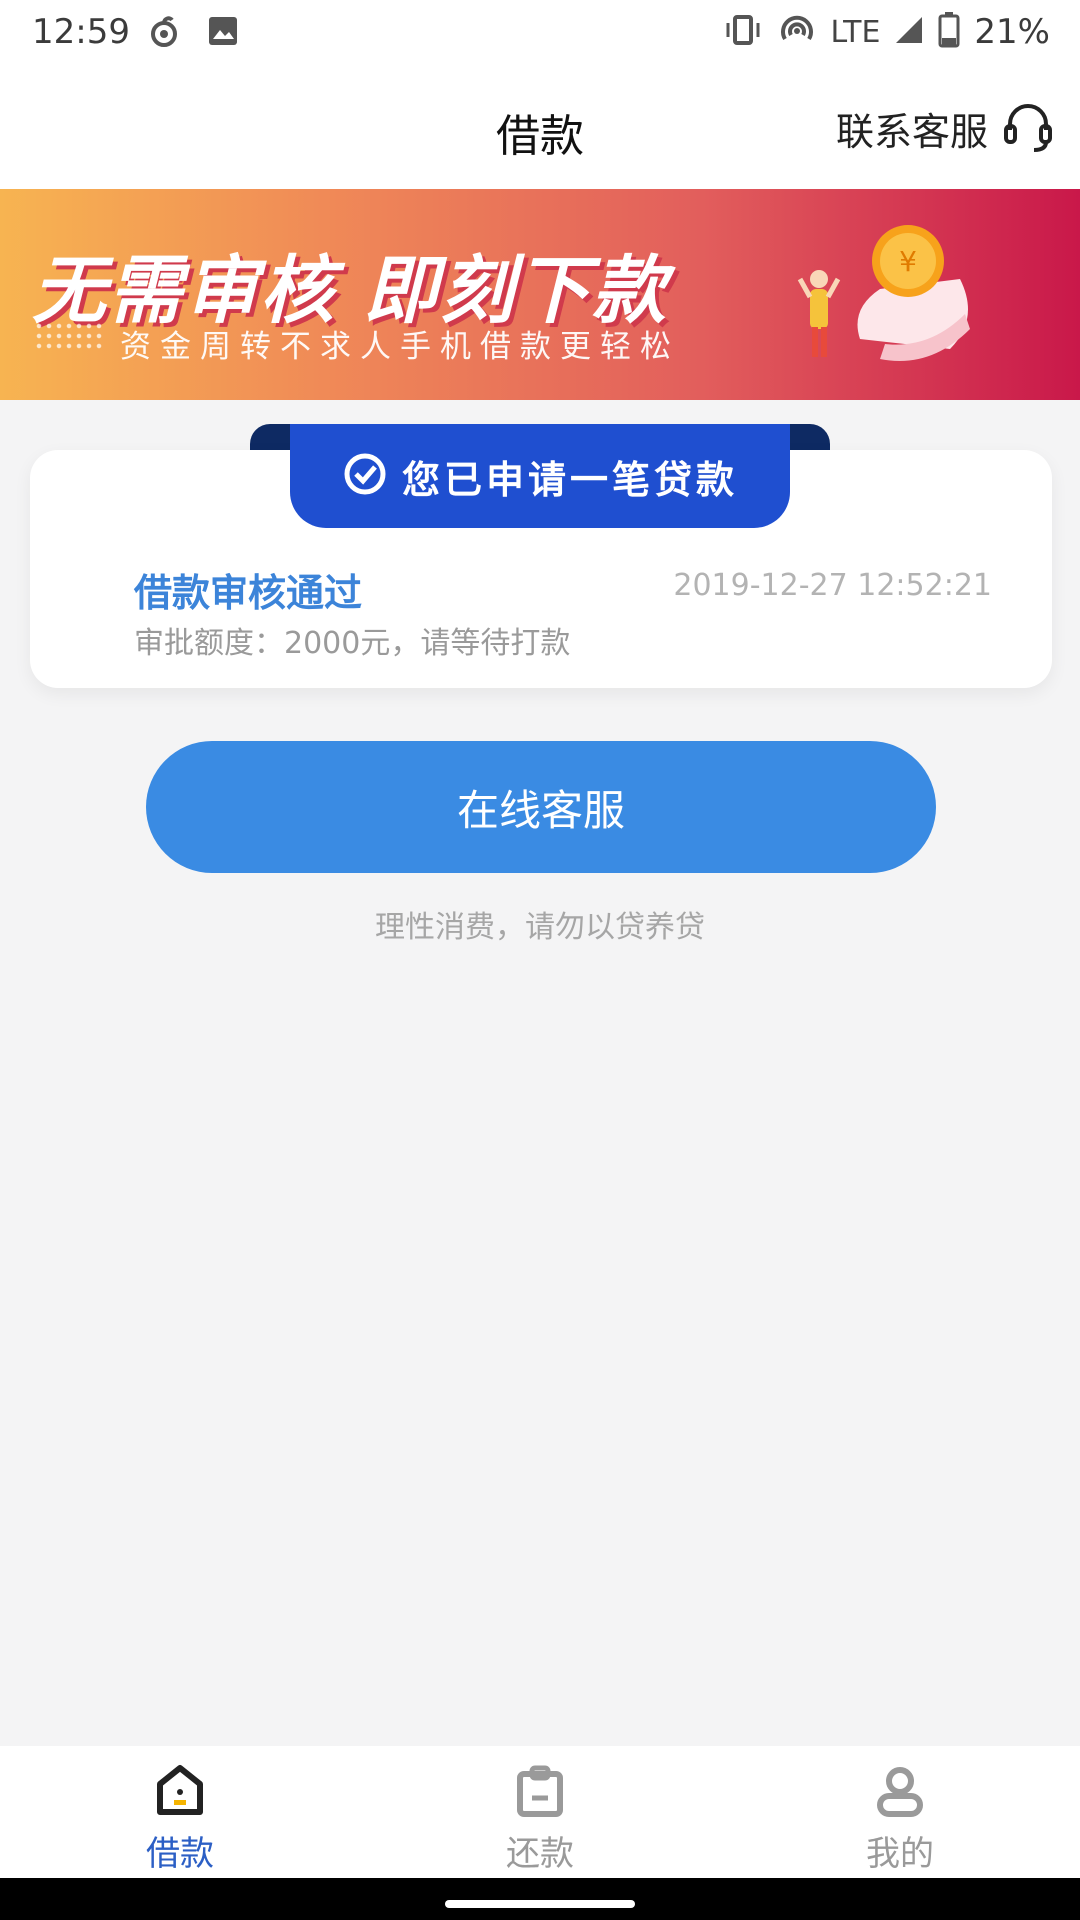 The image size is (1080, 1920). I want to click on nav-tab-borrow: 借款, so click(180, 1819).